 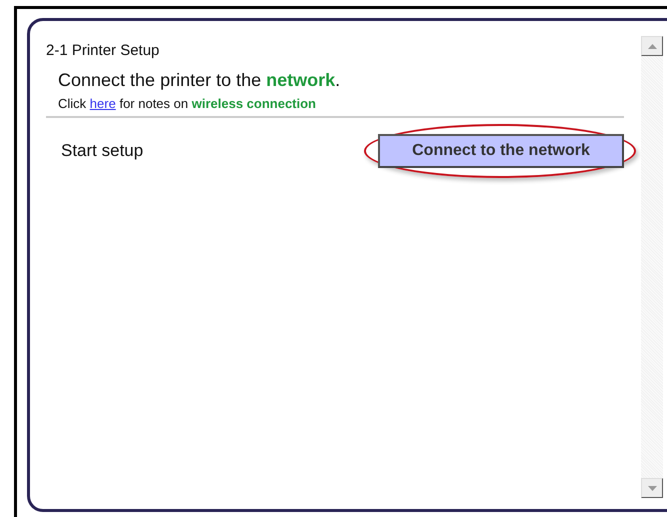 I want to click on here-link: here, so click(x=103, y=103).